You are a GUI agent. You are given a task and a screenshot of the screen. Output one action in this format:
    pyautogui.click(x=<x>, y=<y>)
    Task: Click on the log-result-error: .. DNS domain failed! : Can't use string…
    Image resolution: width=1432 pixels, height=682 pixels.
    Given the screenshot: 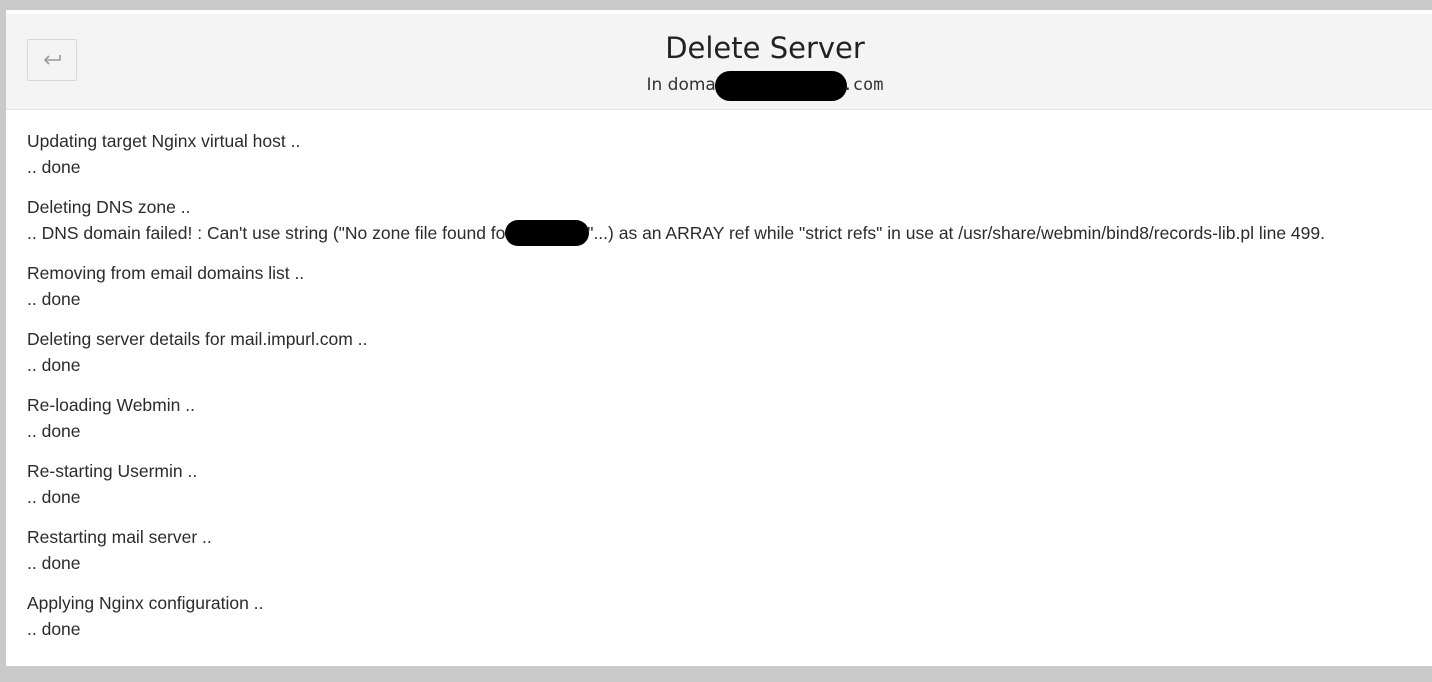 What is the action you would take?
    pyautogui.click(x=724, y=233)
    